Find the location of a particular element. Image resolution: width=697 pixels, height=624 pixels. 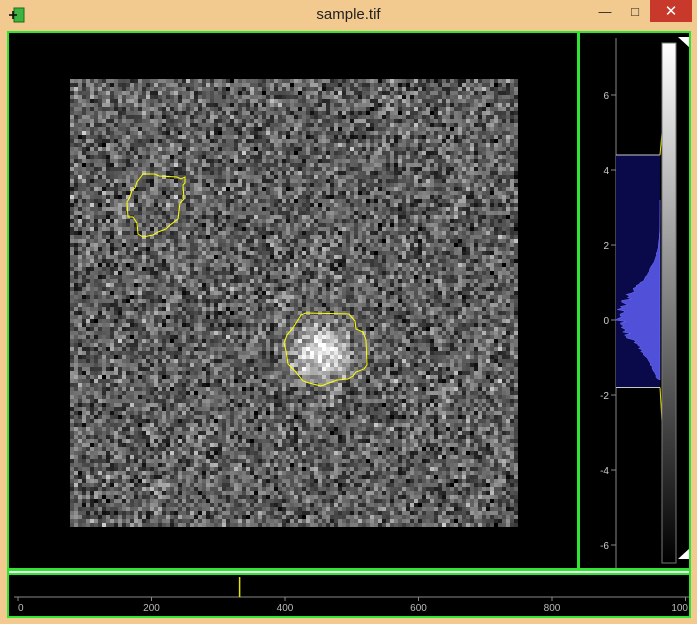

max-level-handle is located at coordinates (683, 42).